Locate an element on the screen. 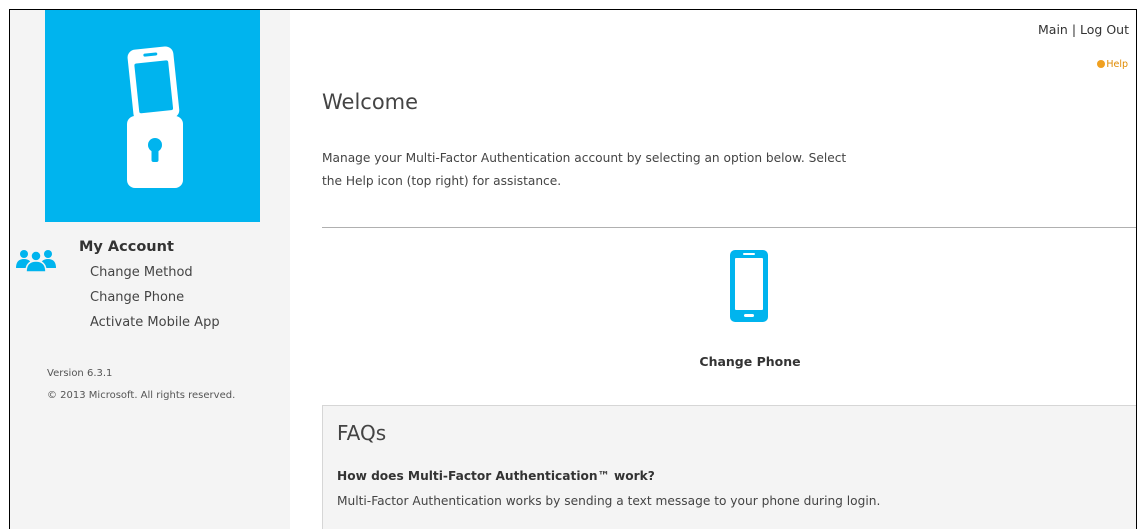  brand-logo-tile is located at coordinates (152, 116).